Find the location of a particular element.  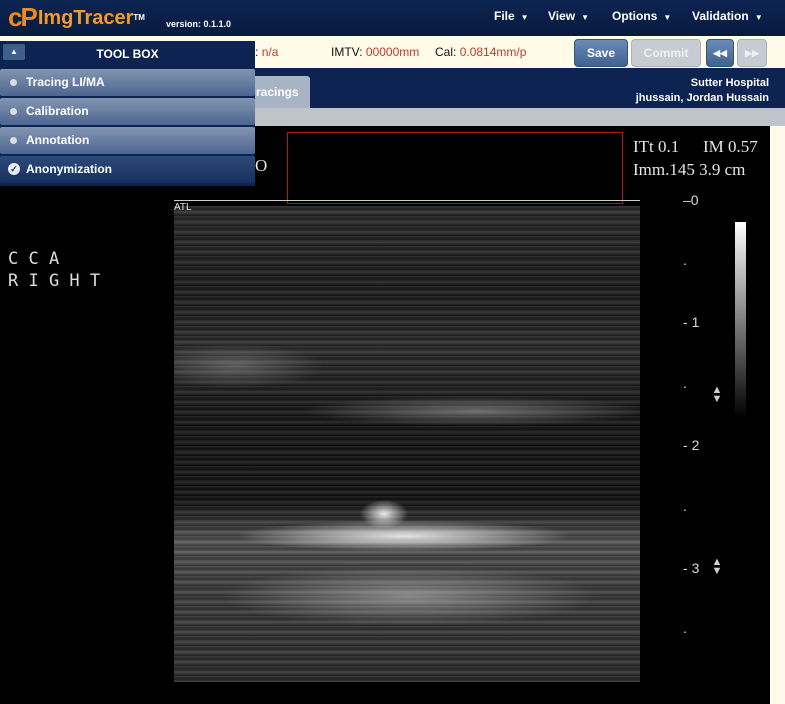

tool-calibration: Calibration is located at coordinates (127, 111).